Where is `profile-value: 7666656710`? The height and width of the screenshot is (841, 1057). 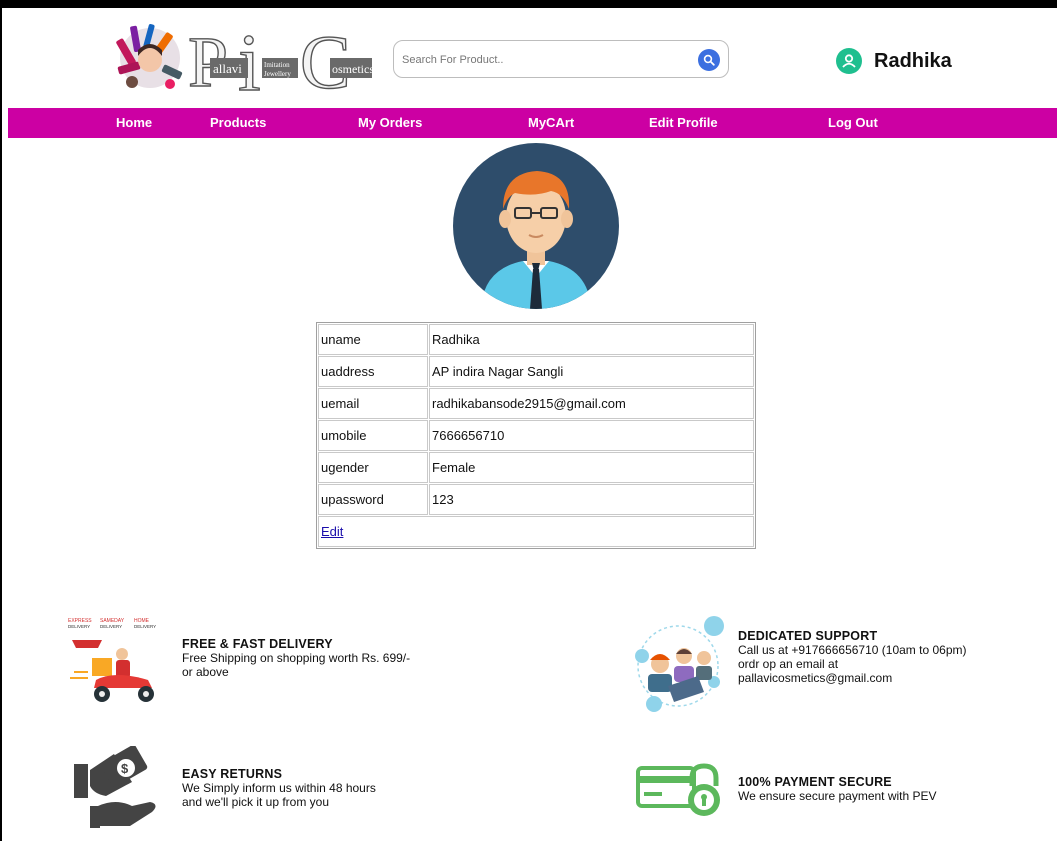 profile-value: 7666656710 is located at coordinates (591, 435).